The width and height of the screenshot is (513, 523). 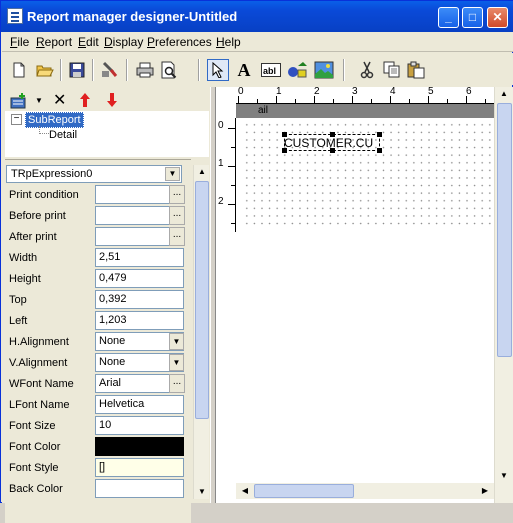 I want to click on property-row: Font Style [], so click(x=98, y=468).